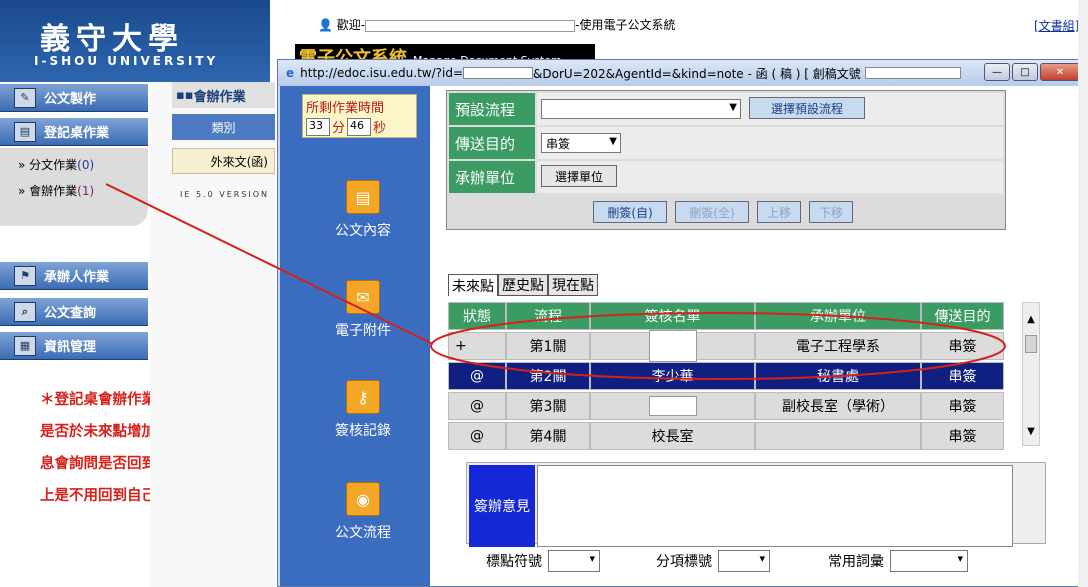 This screenshot has height=587, width=1088. Describe the element at coordinates (86, 165) in the screenshot. I see `sub-item-count: (0)` at that location.